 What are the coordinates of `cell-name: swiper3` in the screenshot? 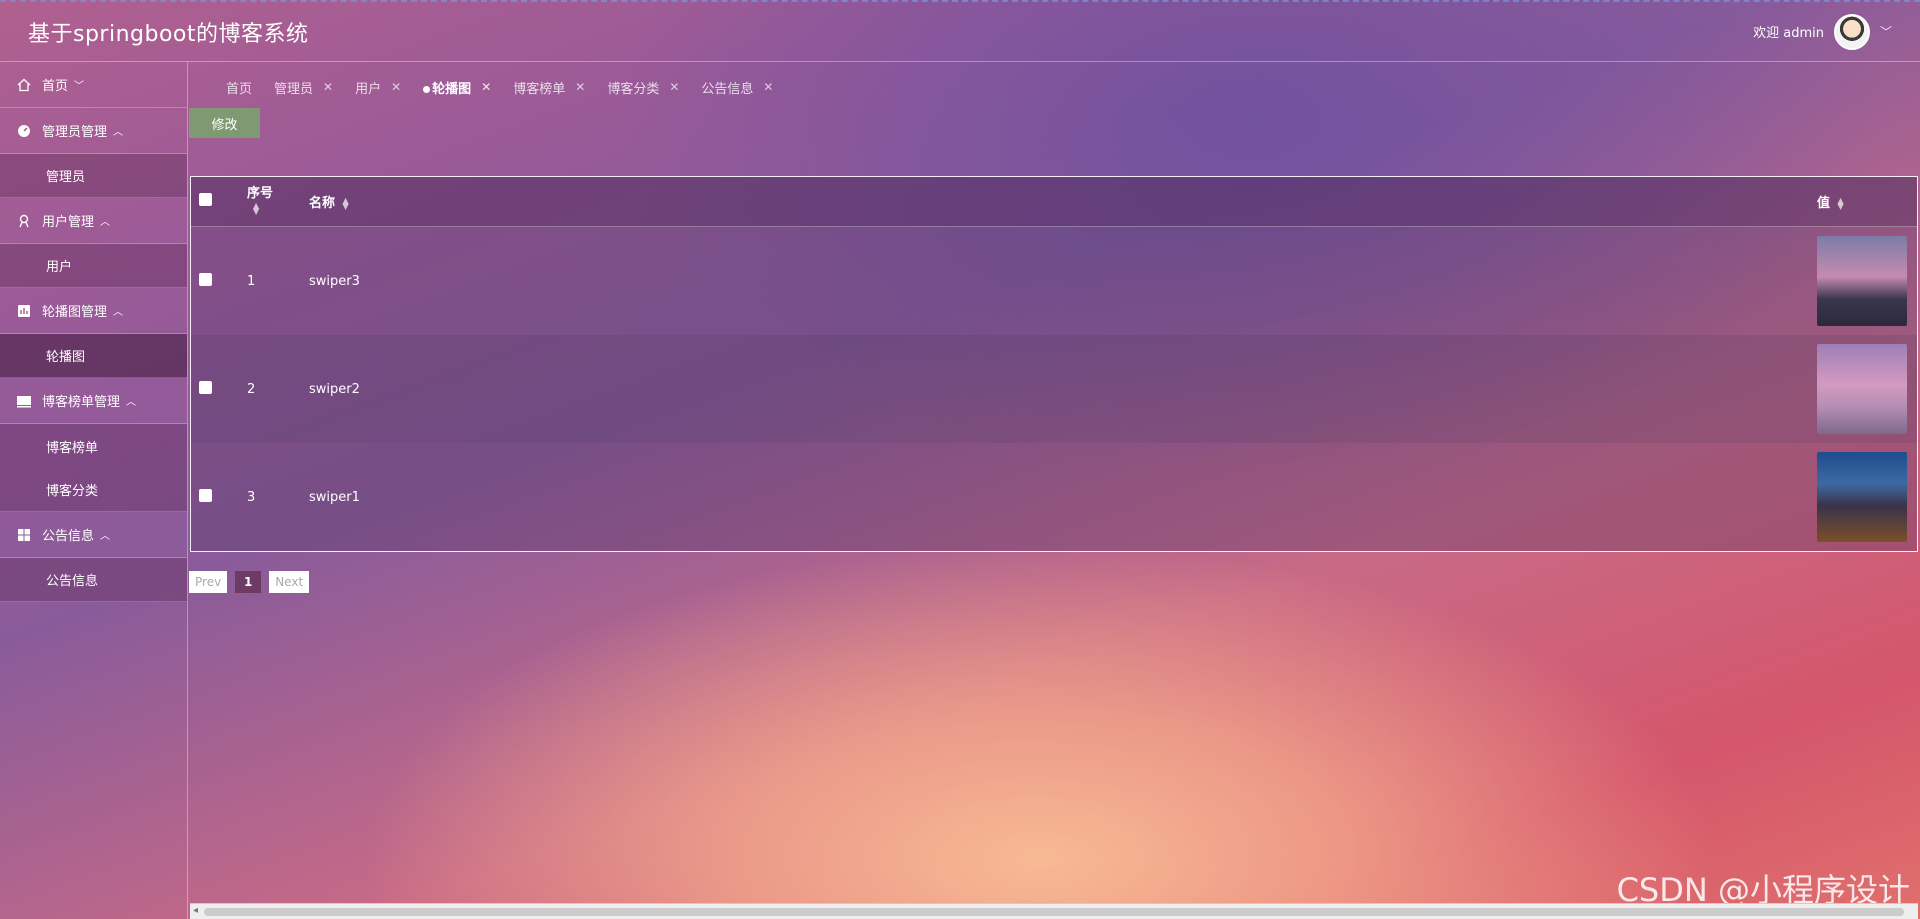 It's located at (334, 281).